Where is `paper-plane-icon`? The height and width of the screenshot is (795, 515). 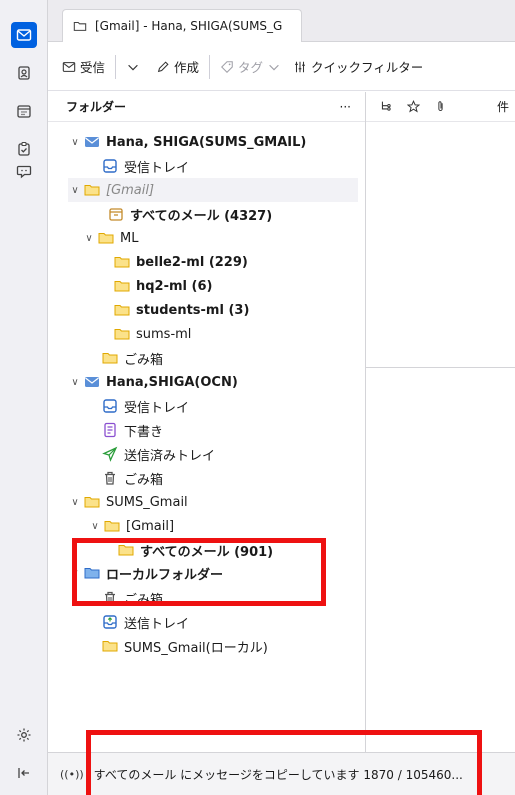
paper-plane-icon is located at coordinates (110, 454).